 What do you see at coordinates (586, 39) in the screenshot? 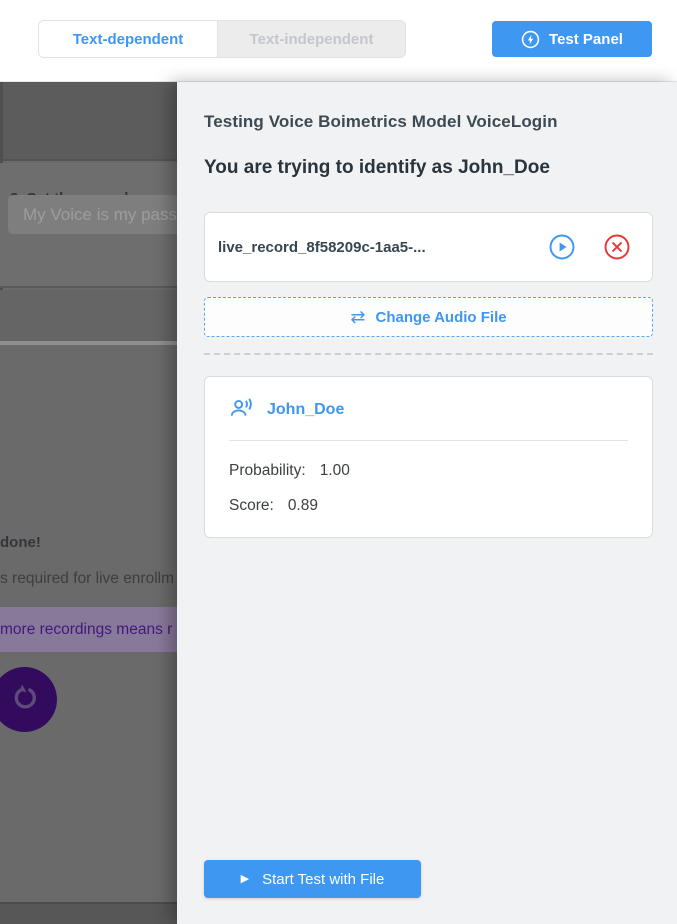
I see `test-panel-button-label: Test Panel` at bounding box center [586, 39].